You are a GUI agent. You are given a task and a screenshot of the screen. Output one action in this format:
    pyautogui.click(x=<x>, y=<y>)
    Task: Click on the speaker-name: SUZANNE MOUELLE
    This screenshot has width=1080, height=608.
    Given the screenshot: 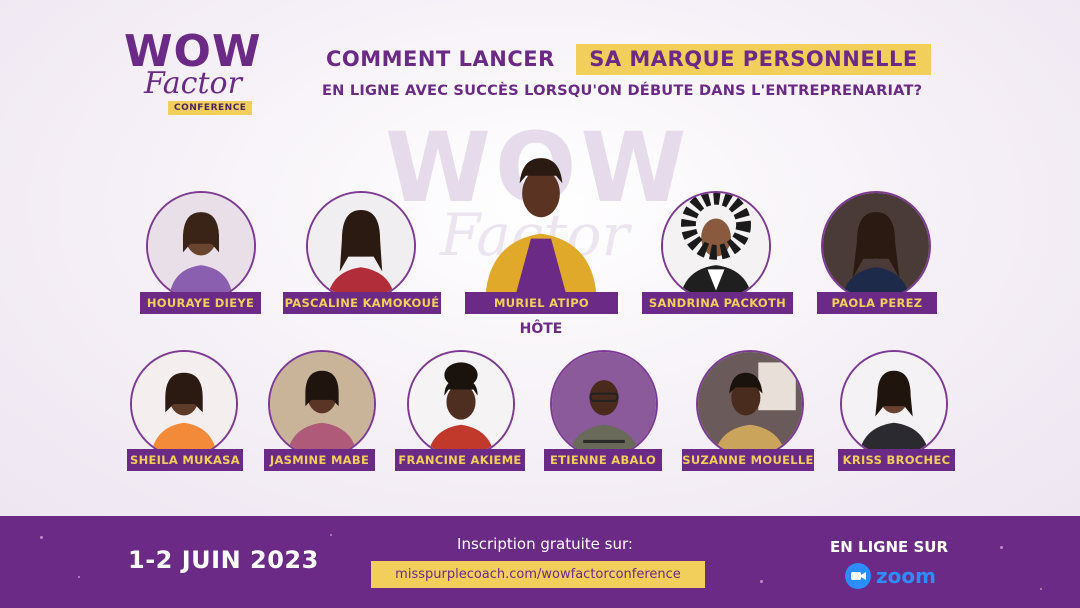 What is the action you would take?
    pyautogui.click(x=748, y=460)
    